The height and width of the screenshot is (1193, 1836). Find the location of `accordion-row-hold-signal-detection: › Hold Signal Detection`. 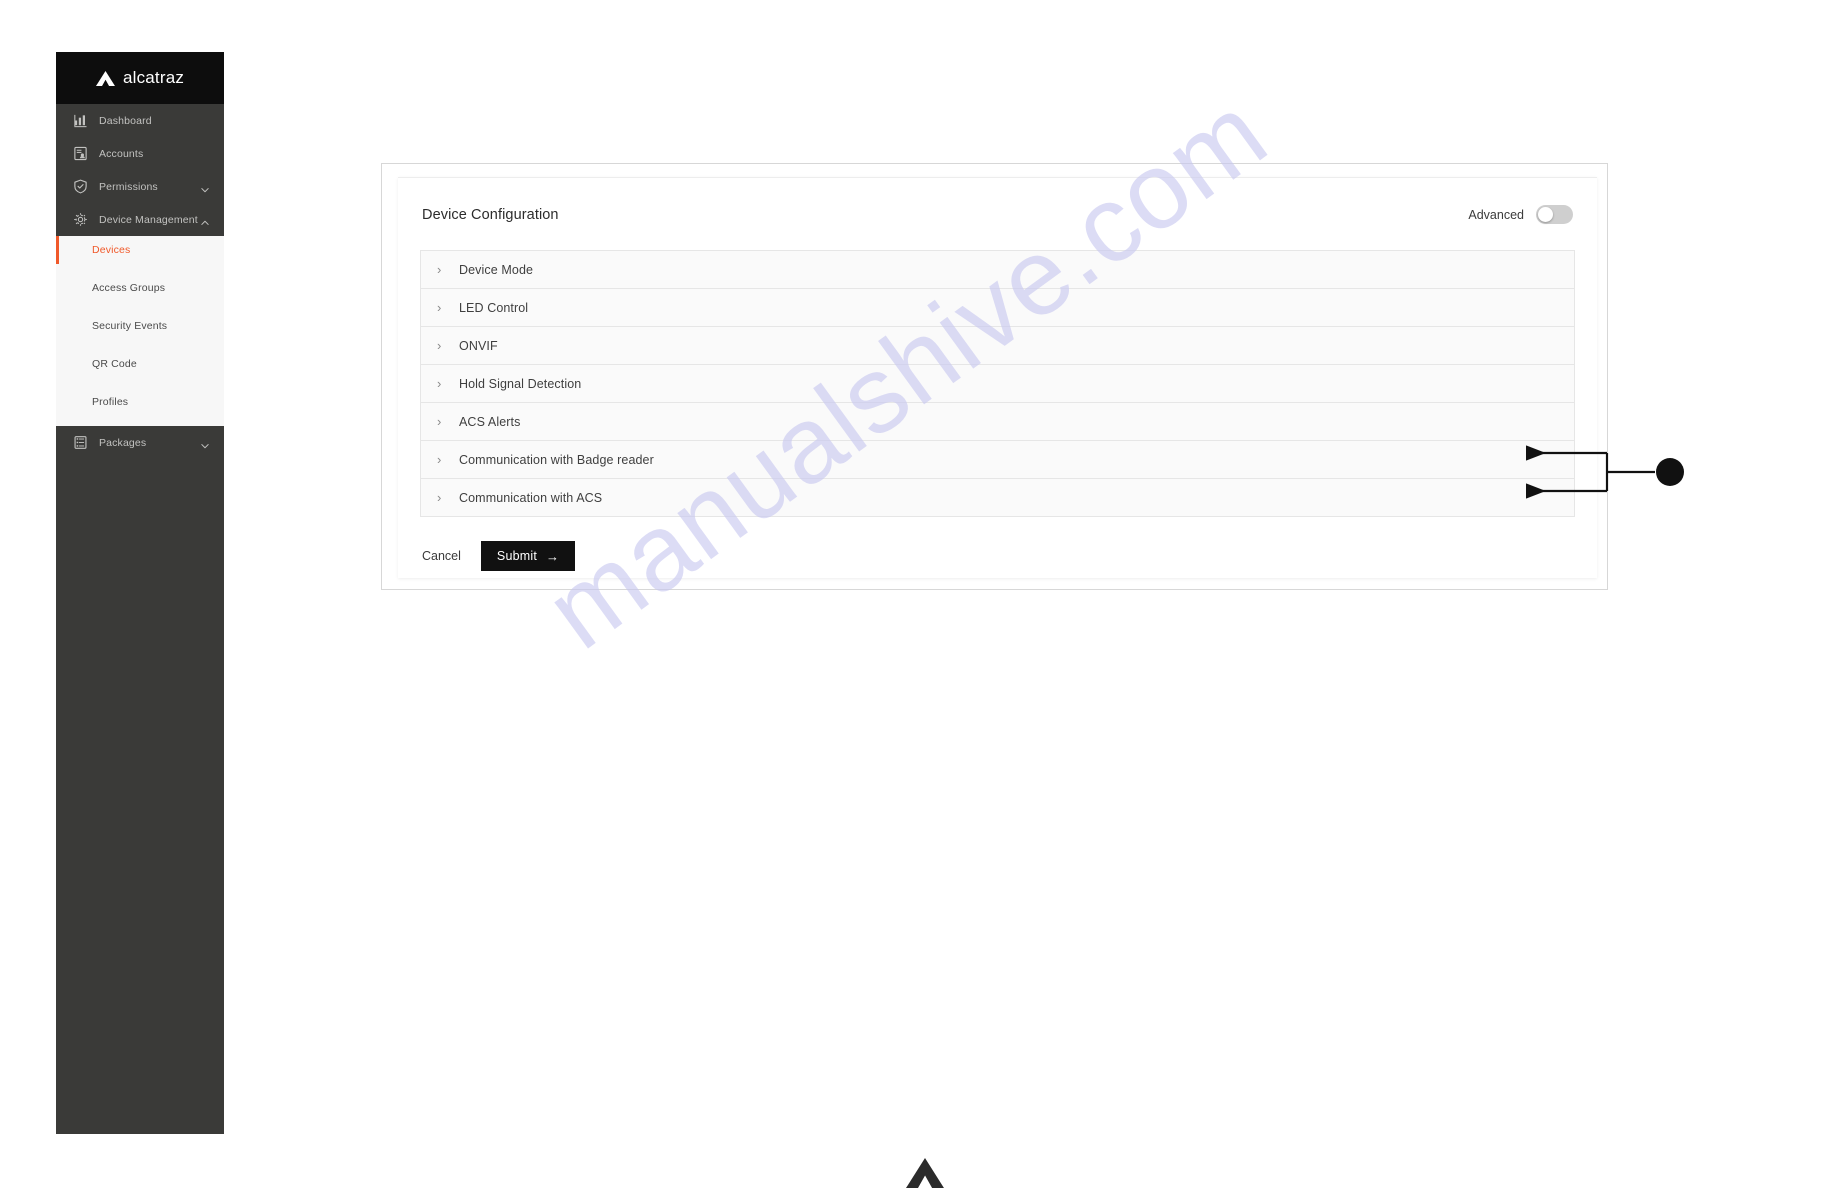

accordion-row-hold-signal-detection: › Hold Signal Detection is located at coordinates (997, 384).